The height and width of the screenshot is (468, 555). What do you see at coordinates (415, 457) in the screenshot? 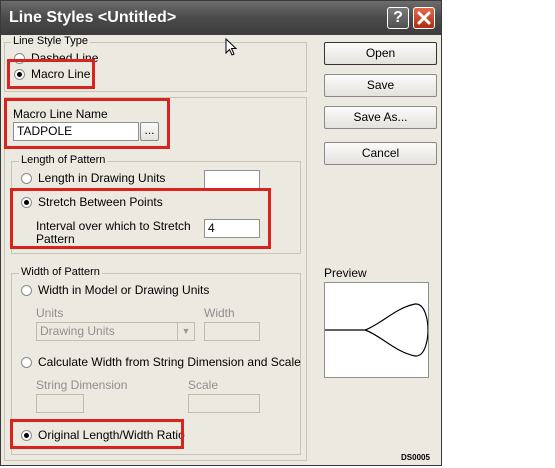
I see `dialog-code: DS0005` at bounding box center [415, 457].